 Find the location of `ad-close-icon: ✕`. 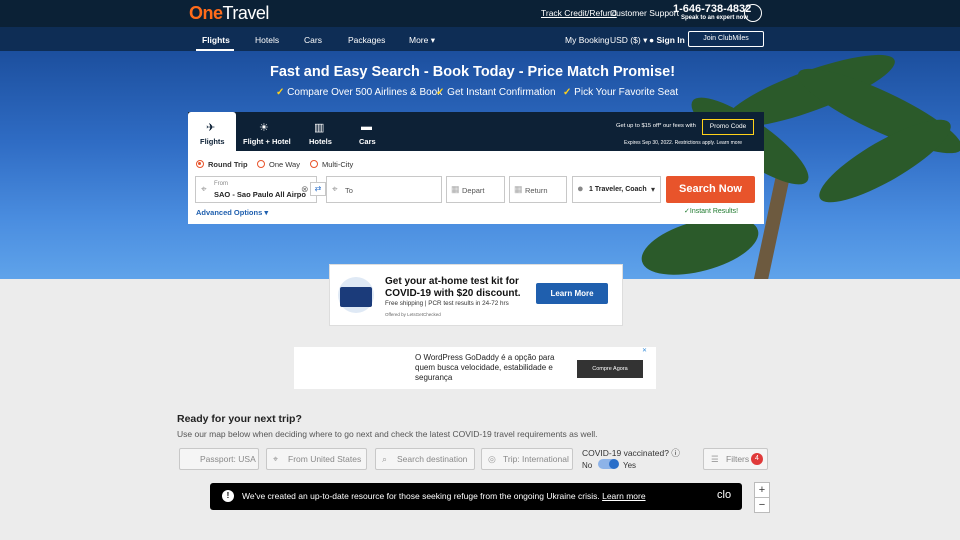

ad-close-icon: ✕ is located at coordinates (644, 350).